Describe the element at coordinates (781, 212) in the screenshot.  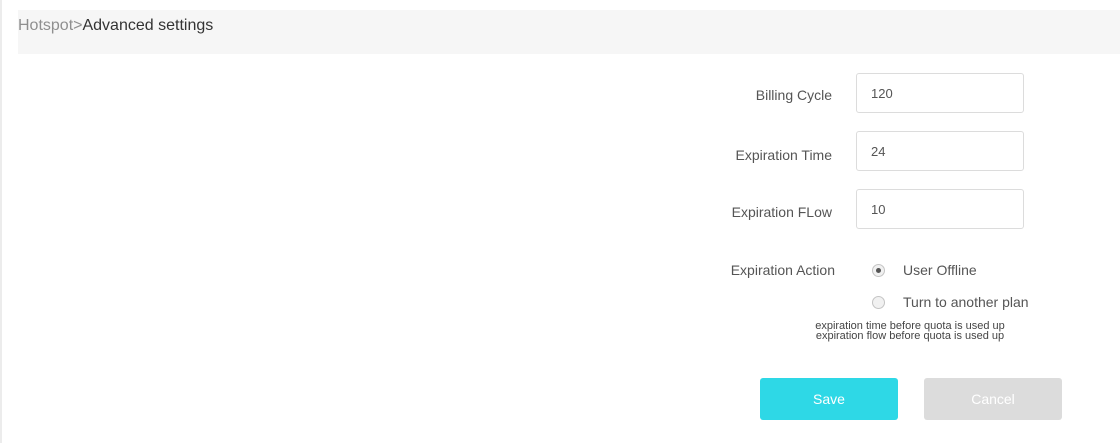
I see `expiration-flow-label: Expiration FLow` at that location.